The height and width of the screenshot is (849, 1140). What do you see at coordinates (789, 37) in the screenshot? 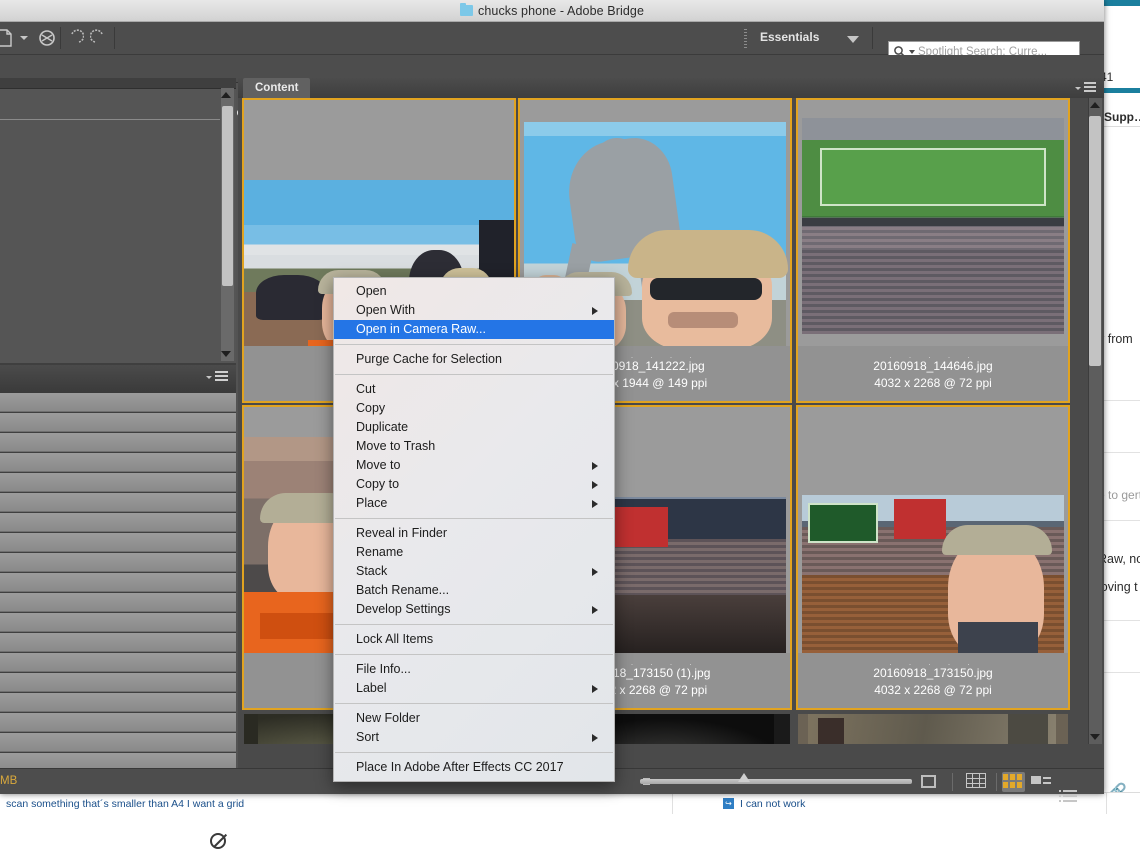
I see `workspace-essentials-label: Essentials` at bounding box center [789, 37].